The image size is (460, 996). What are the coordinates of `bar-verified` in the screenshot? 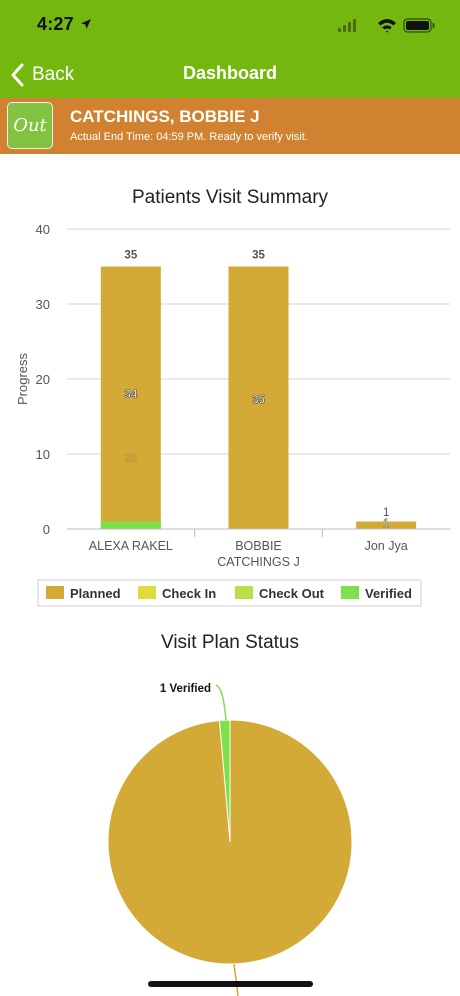 It's located at (130, 525).